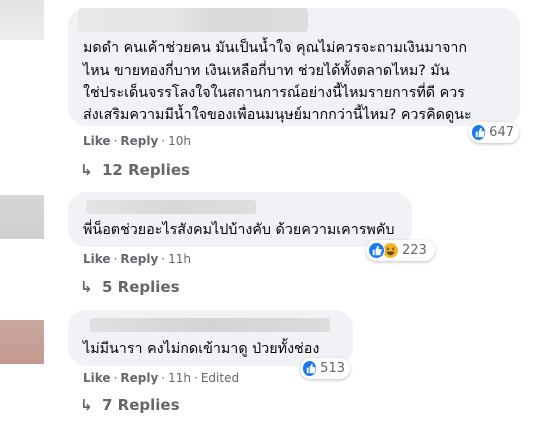 This screenshot has height=423, width=550. I want to click on replies-label: 12 Replies, so click(146, 170).